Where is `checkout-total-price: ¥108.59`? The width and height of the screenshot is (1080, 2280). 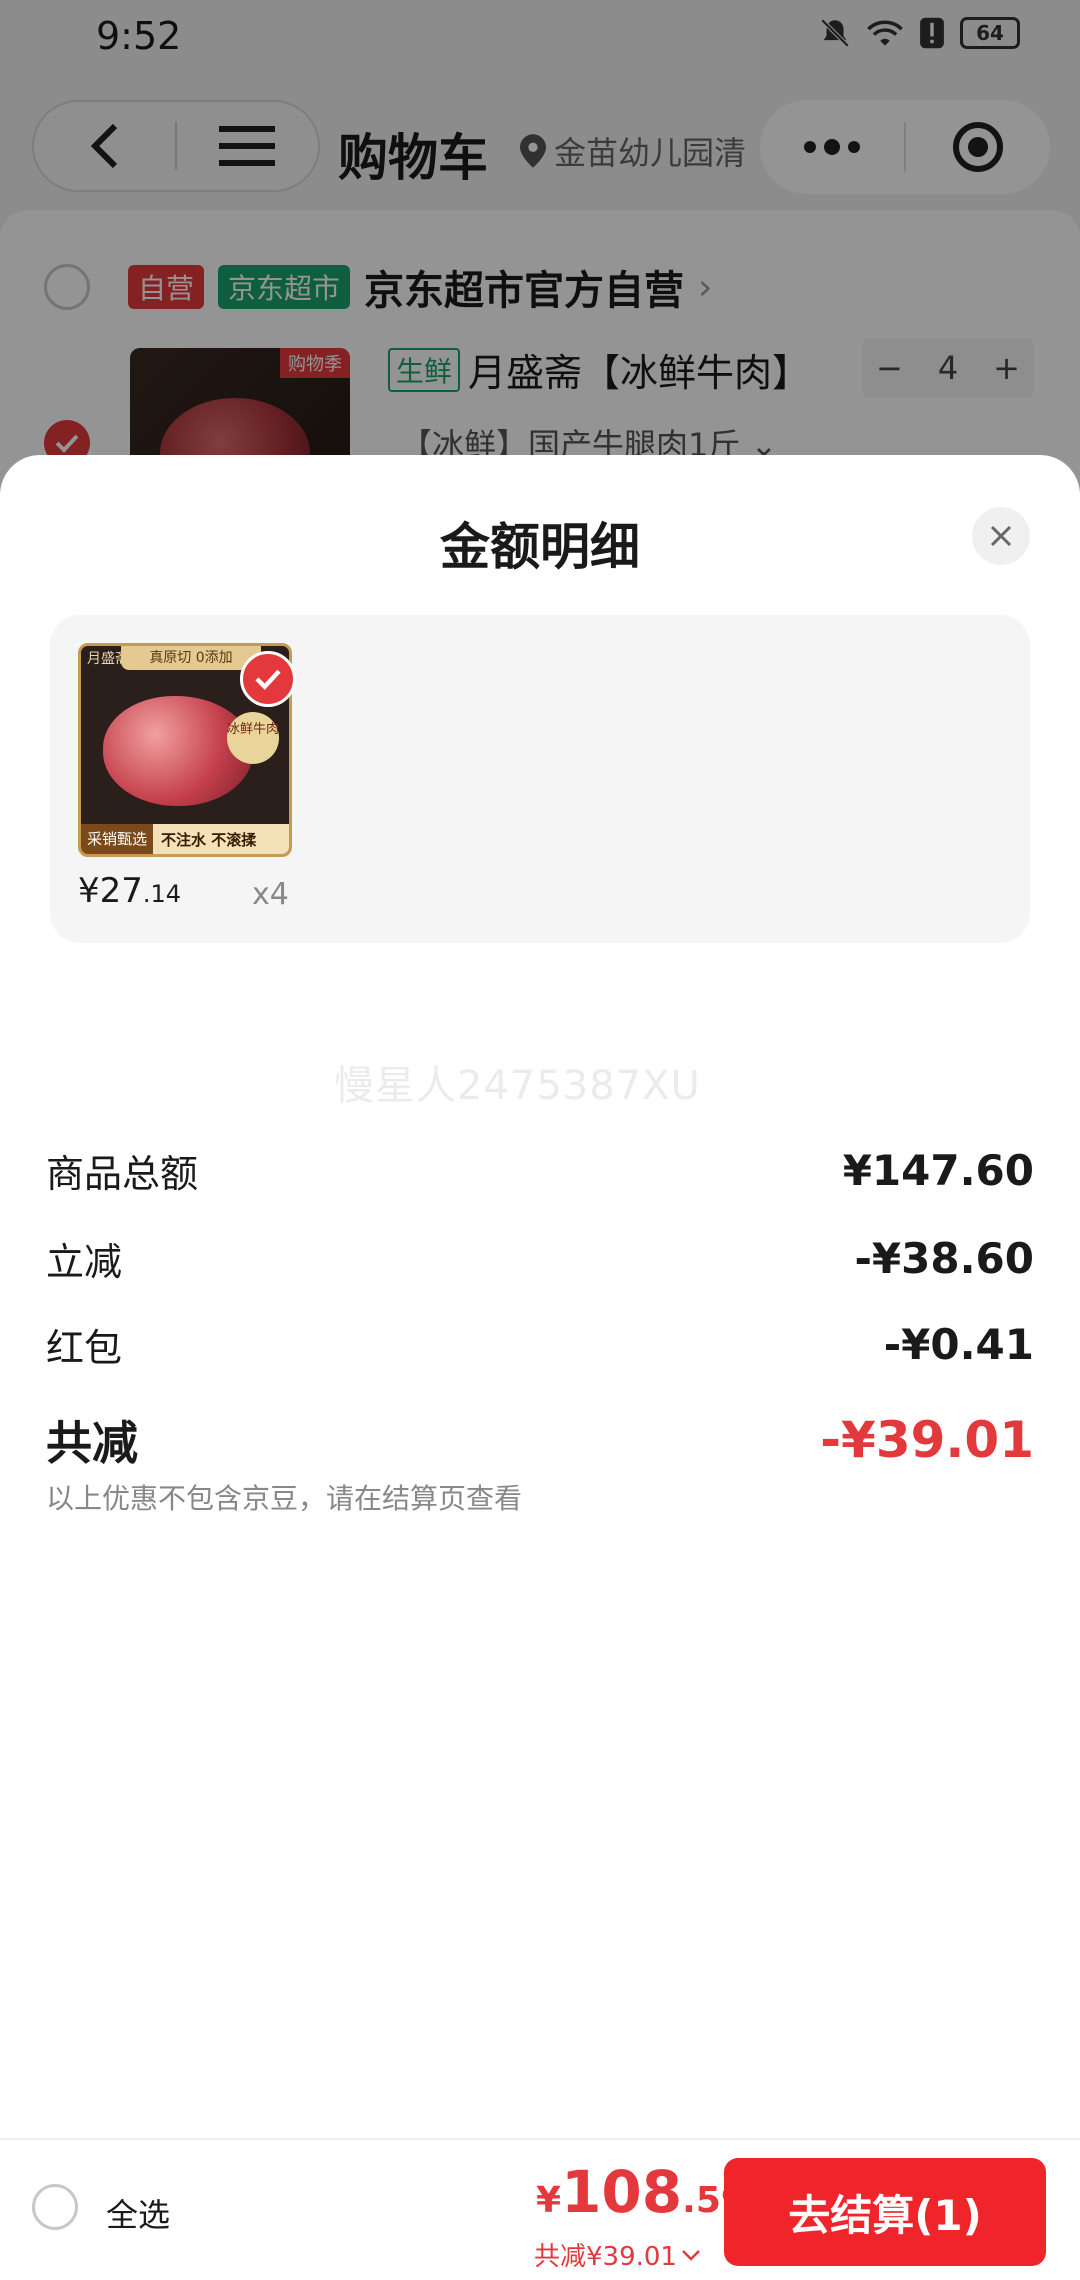
checkout-total-price: ¥108.59 is located at coordinates (641, 2192).